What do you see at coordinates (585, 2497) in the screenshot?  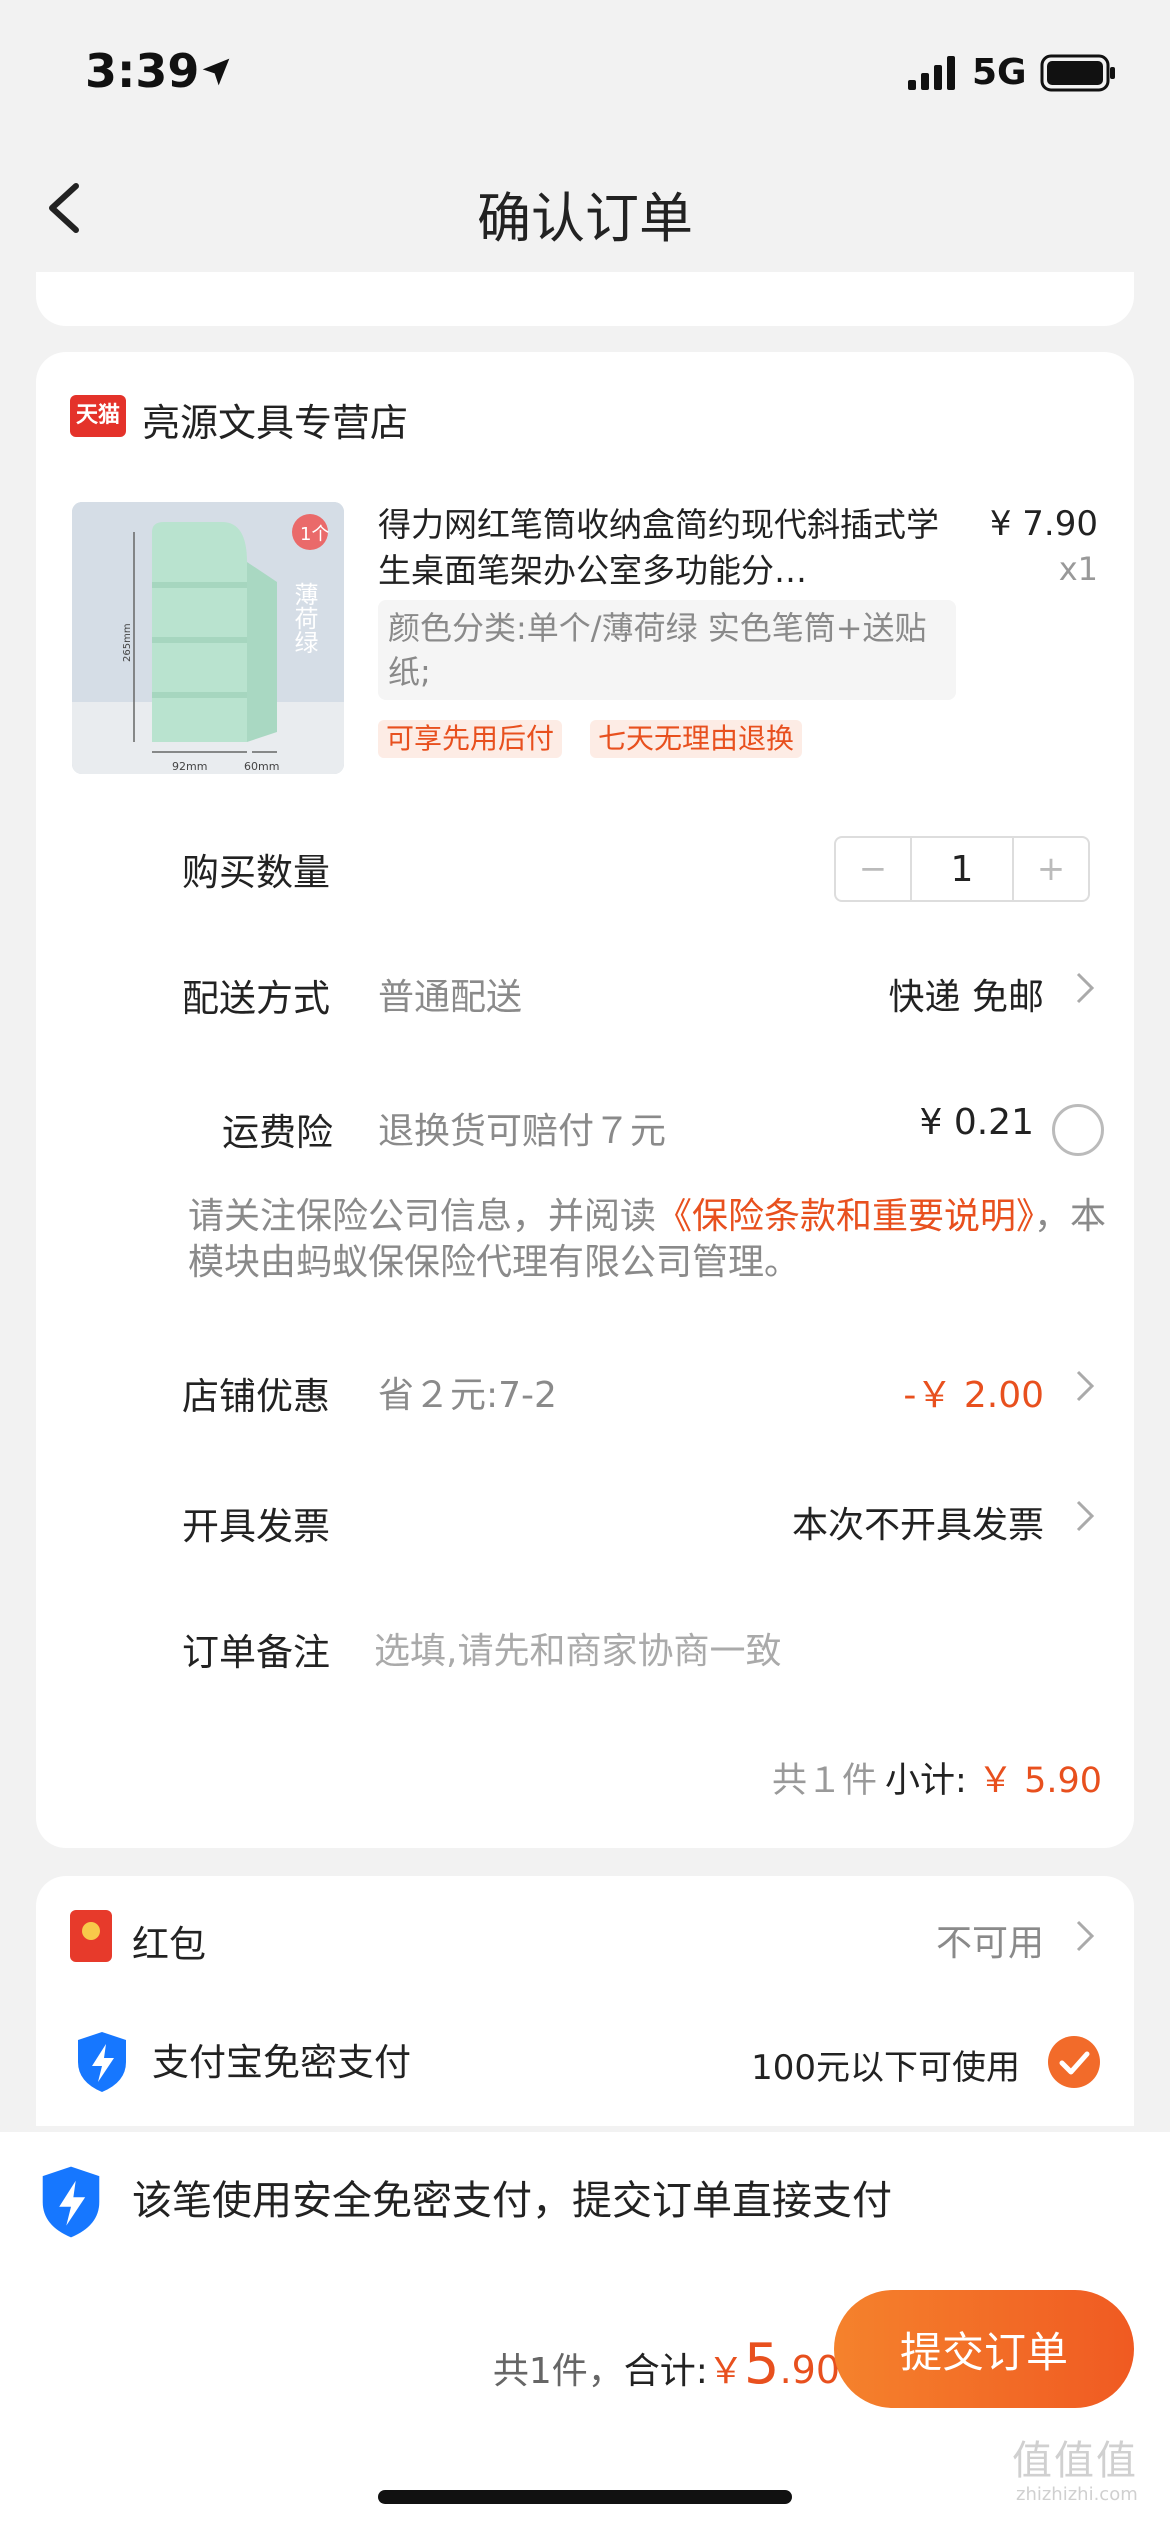 I see `home-indicator` at bounding box center [585, 2497].